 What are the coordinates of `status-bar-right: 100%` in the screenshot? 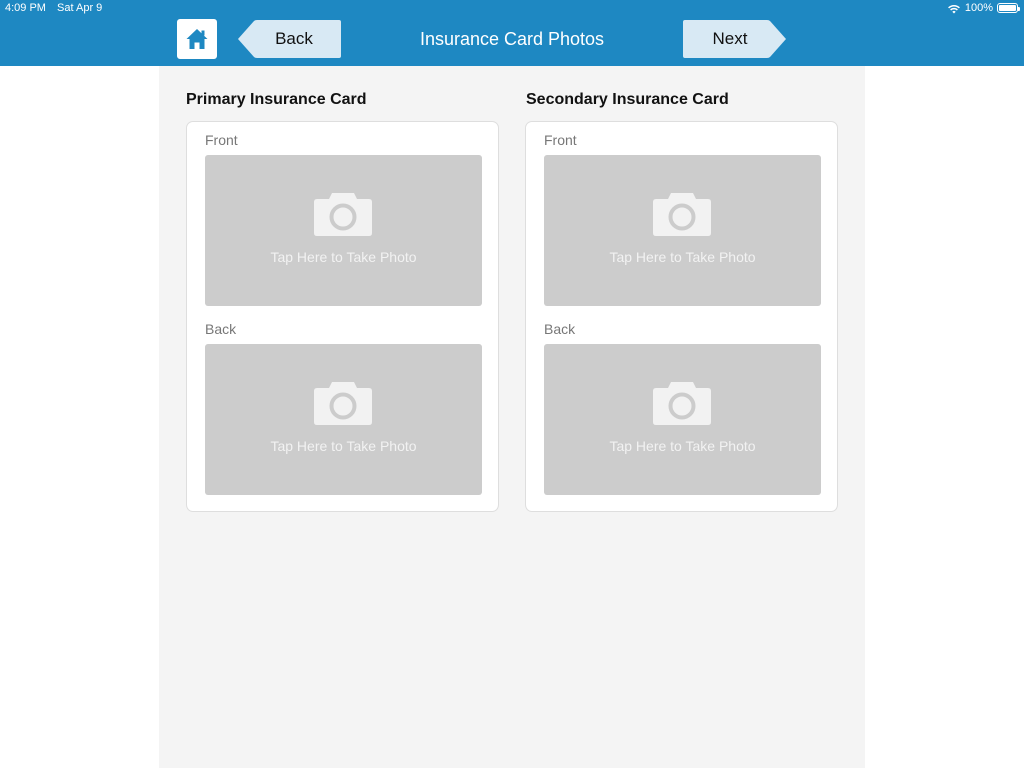 It's located at (983, 8).